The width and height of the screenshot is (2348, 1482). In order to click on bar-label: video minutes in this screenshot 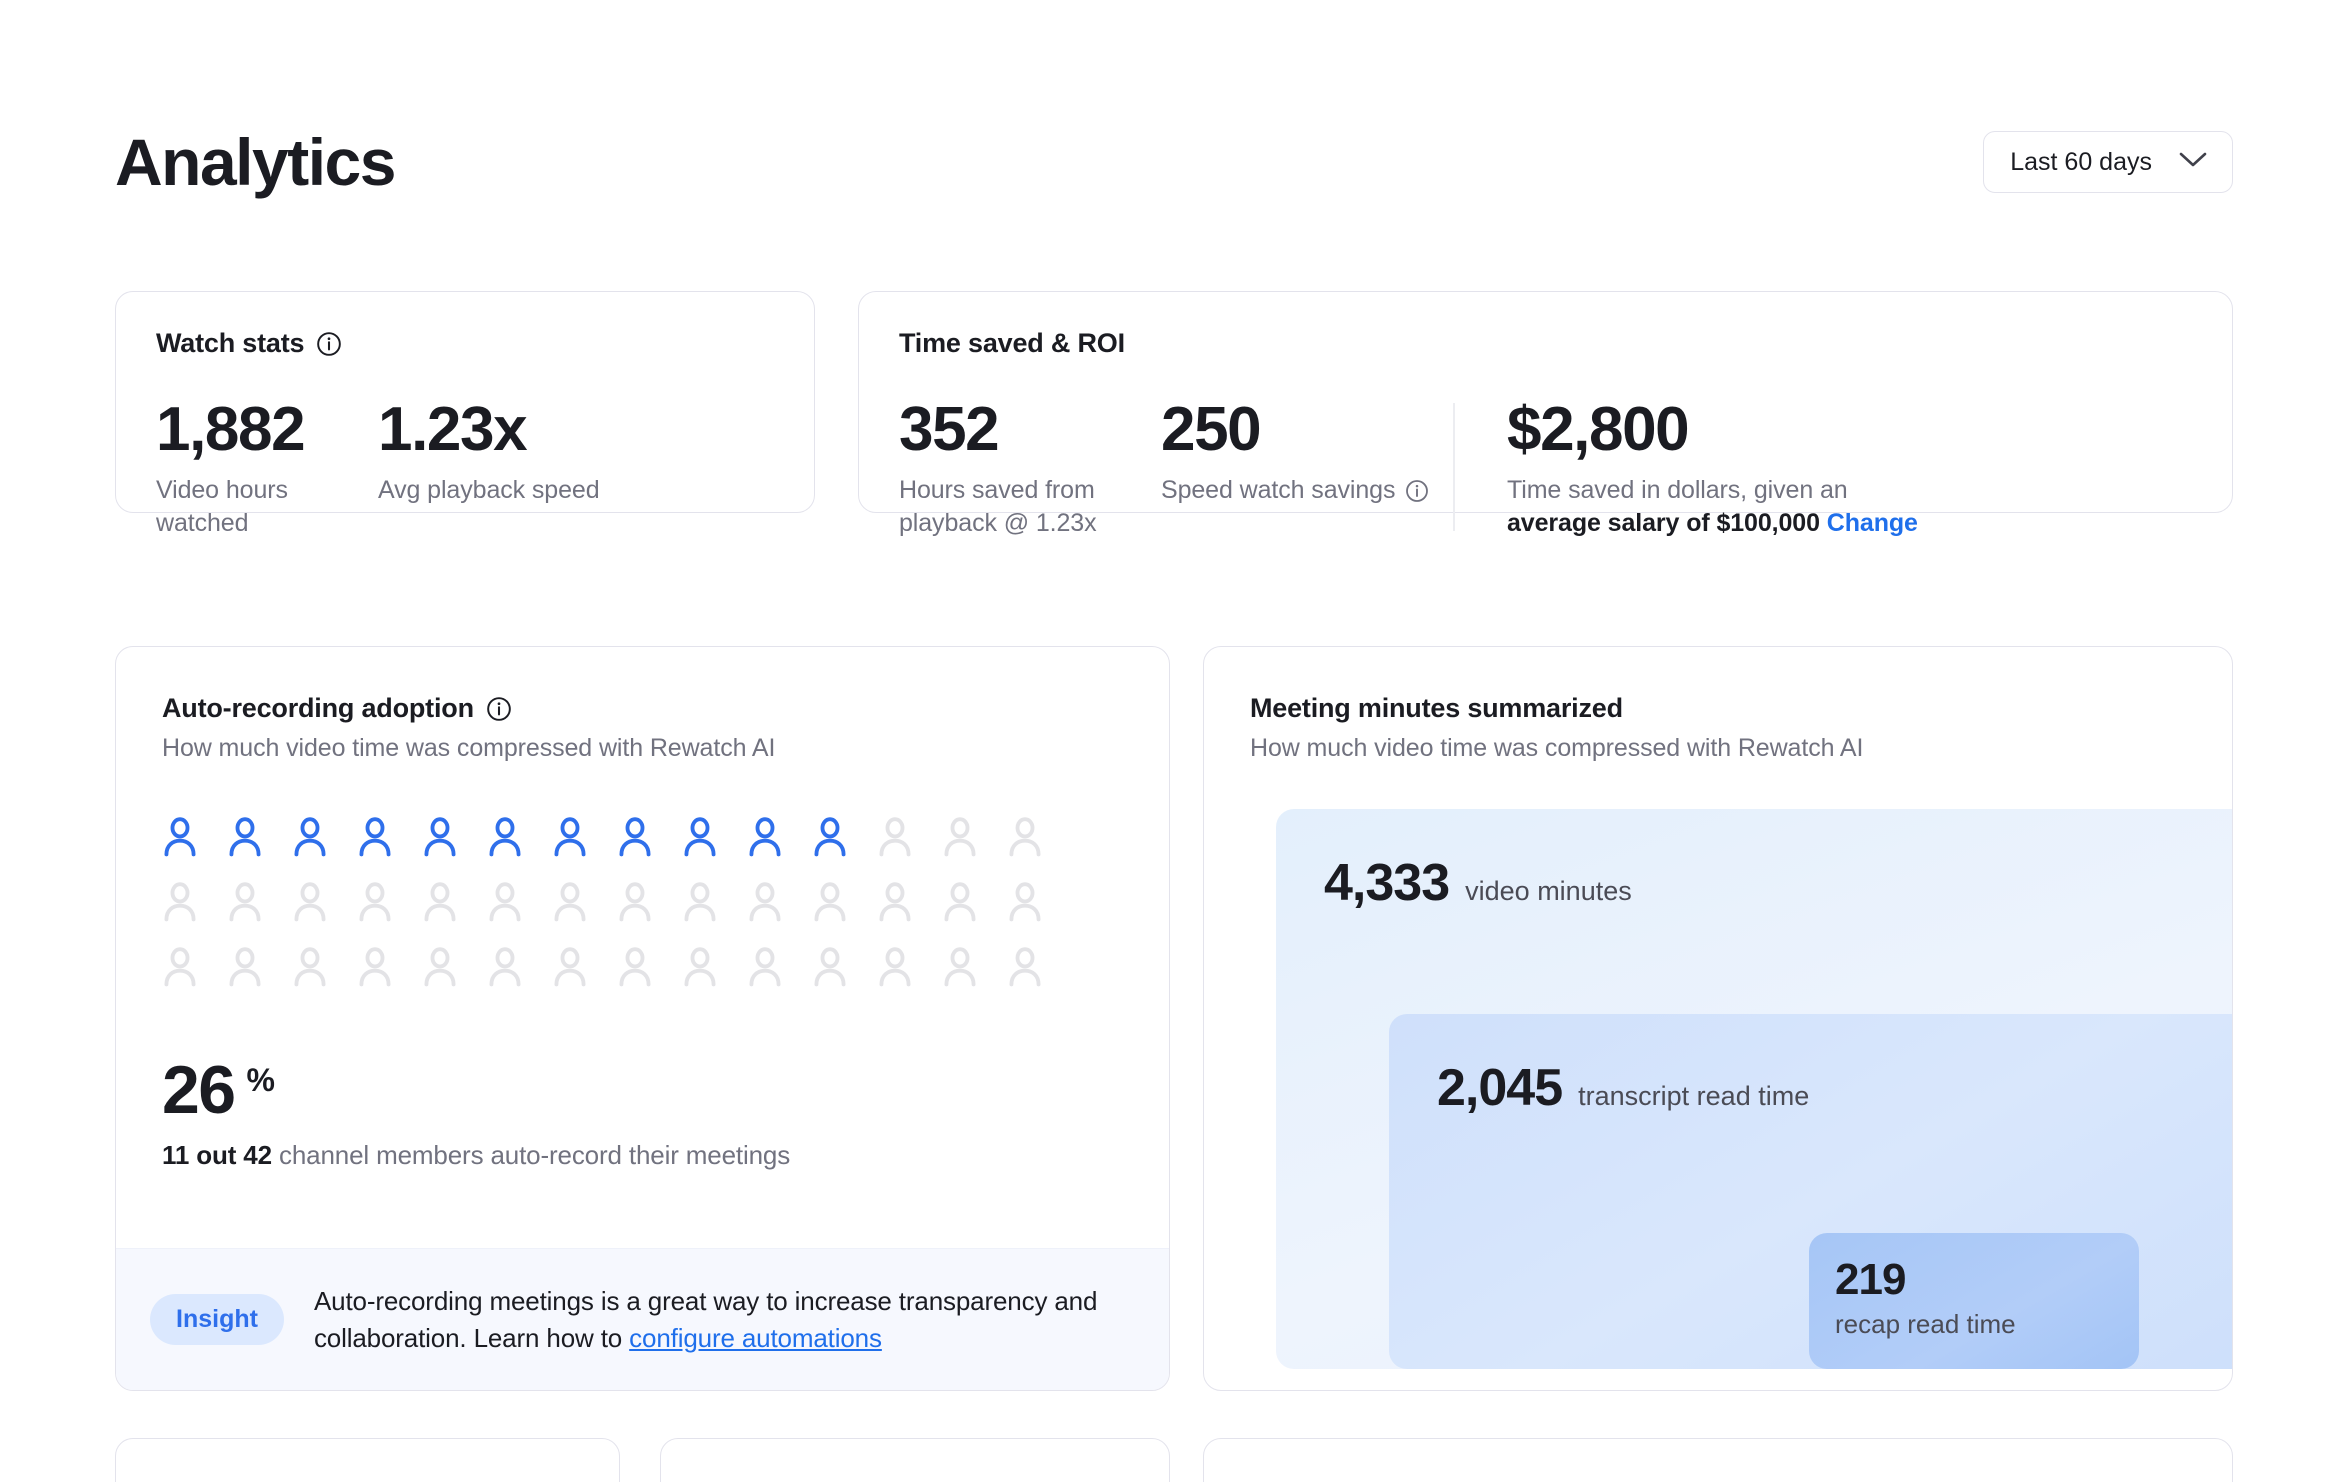, I will do `click(1548, 891)`.